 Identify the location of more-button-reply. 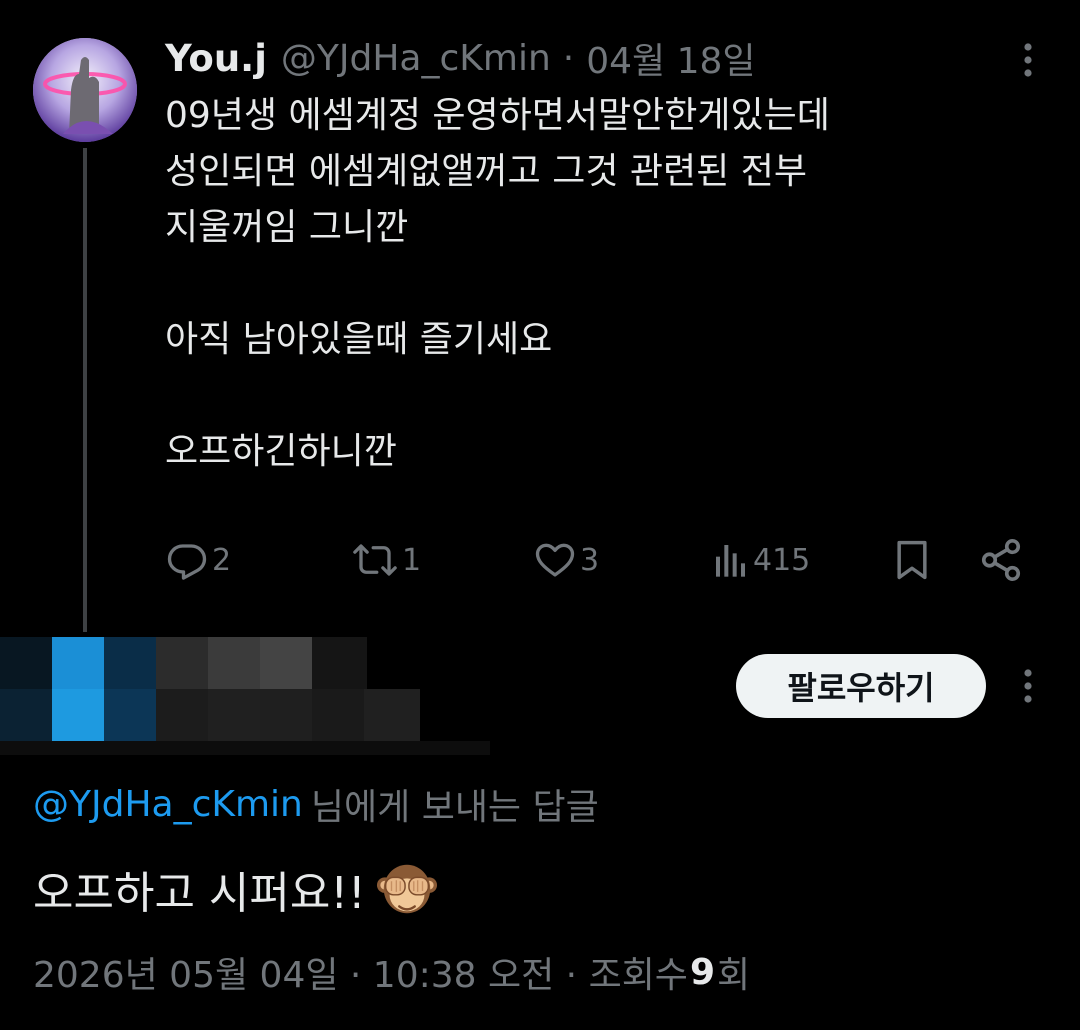
(1028, 686).